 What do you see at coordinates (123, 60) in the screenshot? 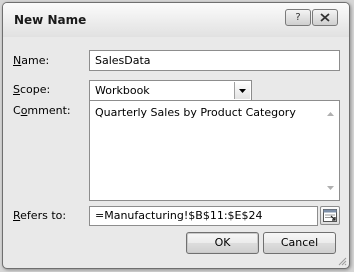
I see `name-input-value: SalesData` at bounding box center [123, 60].